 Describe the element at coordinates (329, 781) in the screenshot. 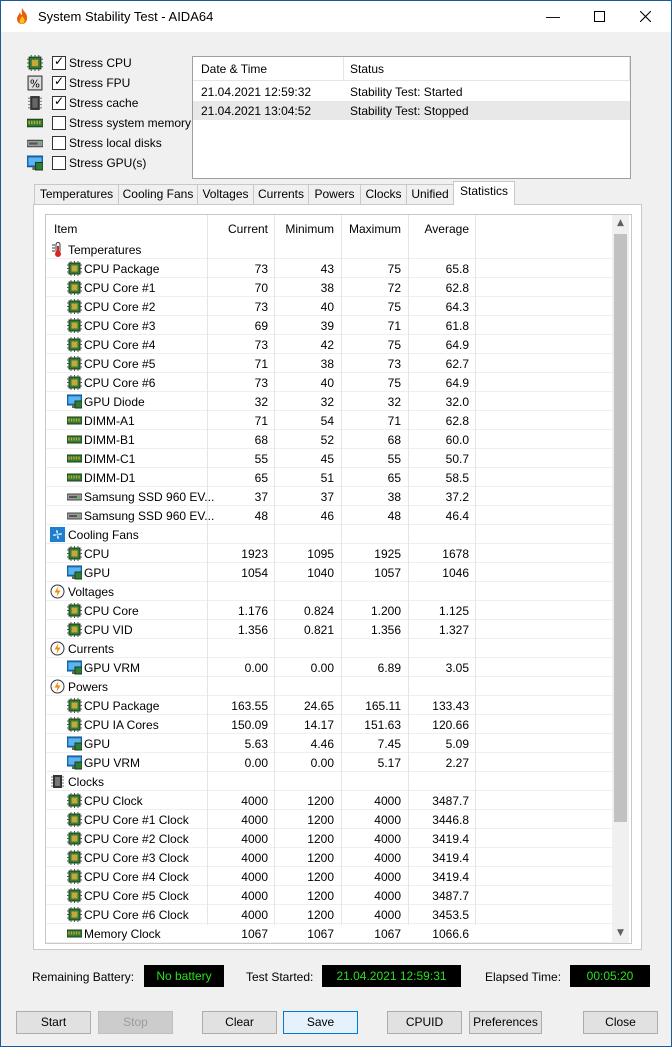

I see `group-row: Clocks` at that location.